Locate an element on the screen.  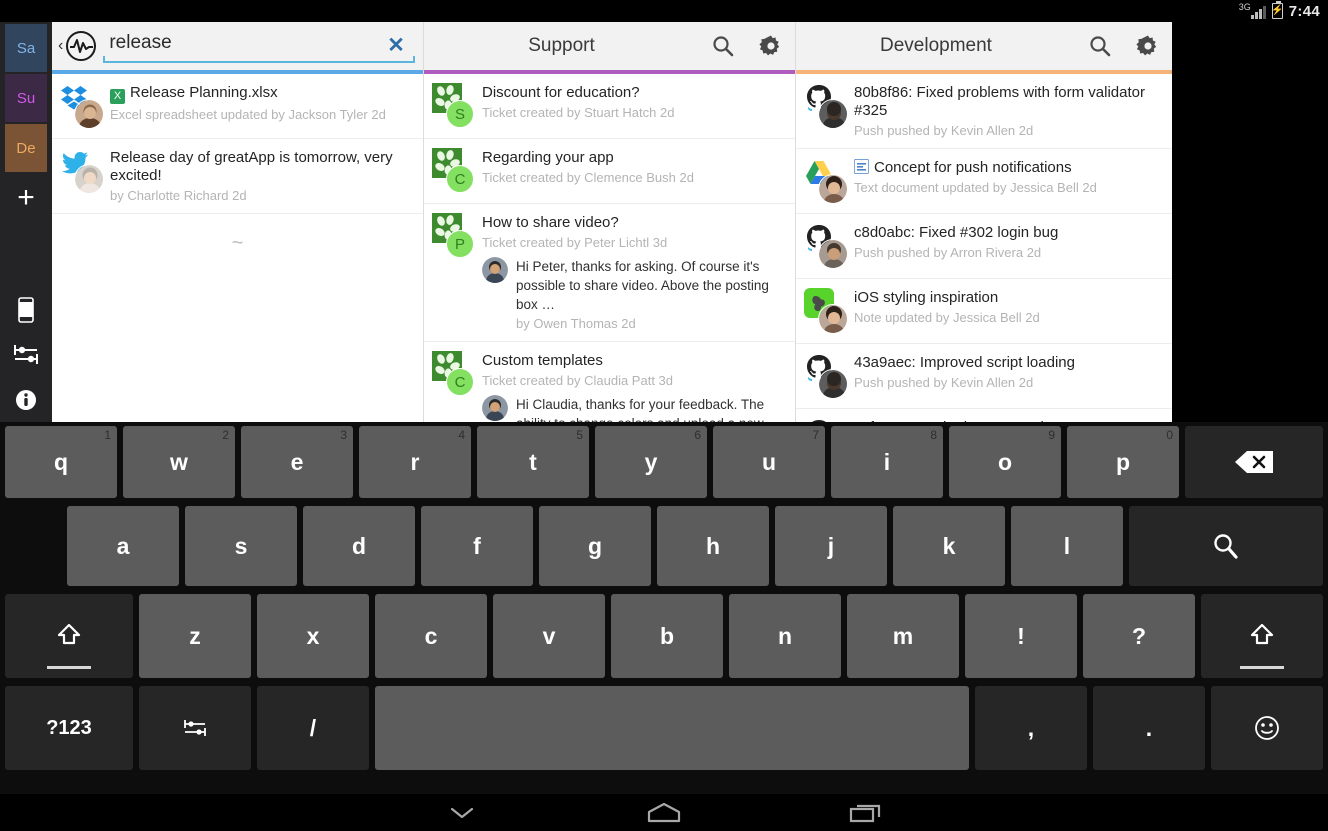
recents-button is located at coordinates (866, 812).